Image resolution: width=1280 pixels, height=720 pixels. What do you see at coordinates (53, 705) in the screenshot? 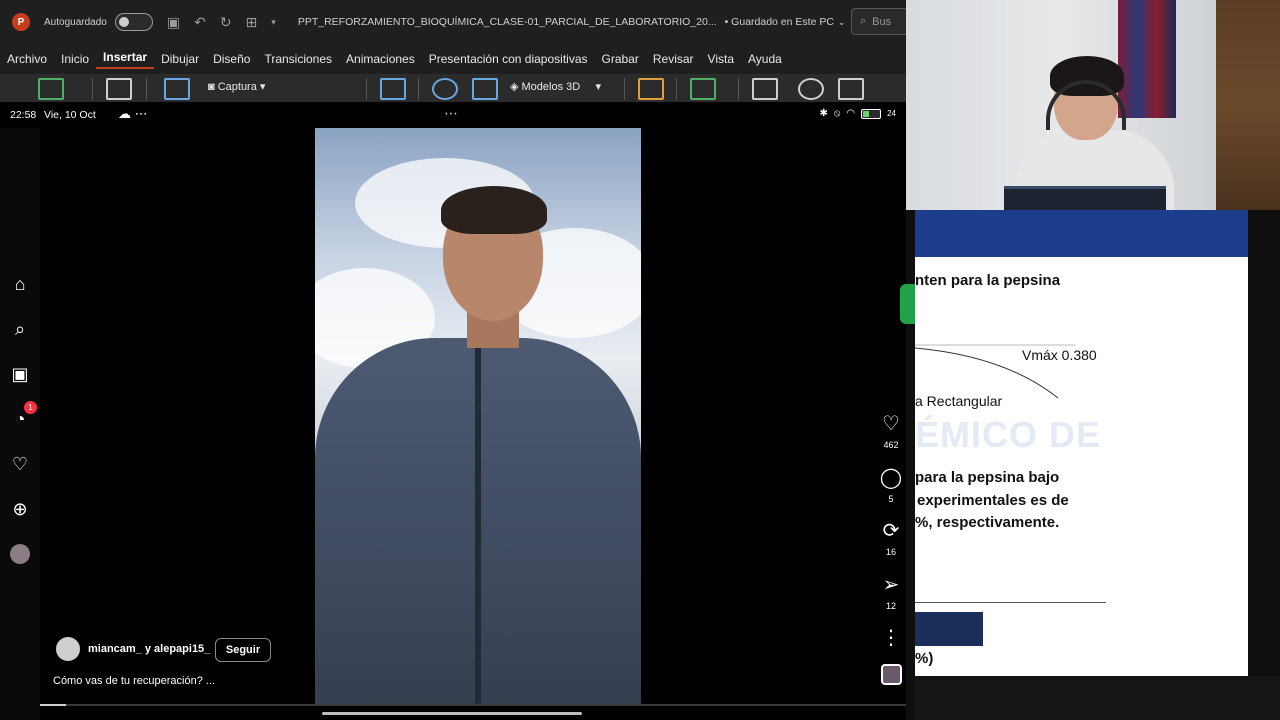
I see `video-progress-fill` at bounding box center [53, 705].